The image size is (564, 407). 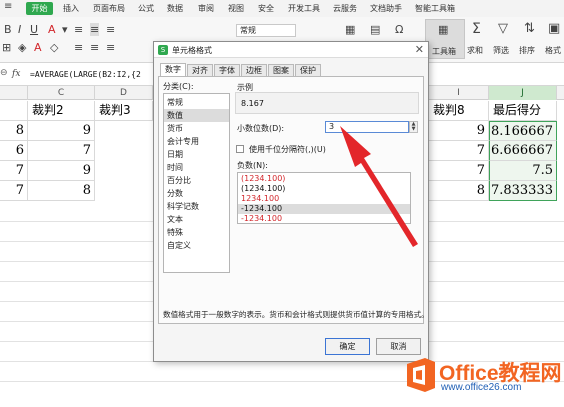 I want to click on table-cell: 8.166667, so click(x=523, y=131).